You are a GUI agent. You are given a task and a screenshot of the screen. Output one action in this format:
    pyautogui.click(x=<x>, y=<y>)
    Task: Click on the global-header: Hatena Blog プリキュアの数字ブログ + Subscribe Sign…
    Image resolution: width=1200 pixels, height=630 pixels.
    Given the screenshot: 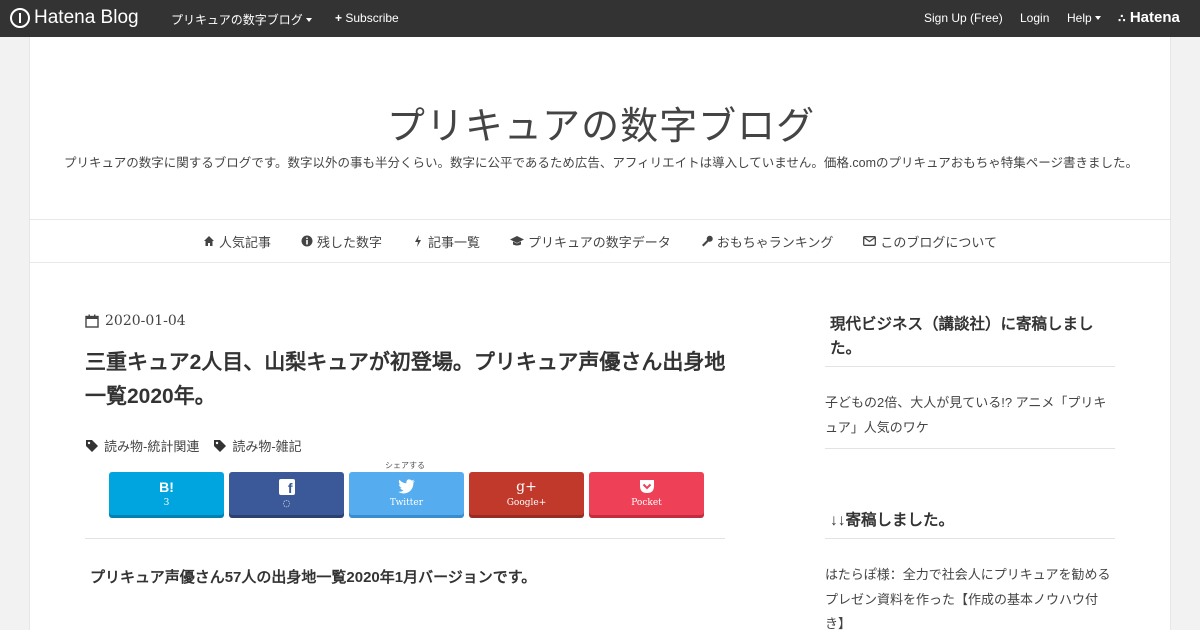 What is the action you would take?
    pyautogui.click(x=600, y=18)
    